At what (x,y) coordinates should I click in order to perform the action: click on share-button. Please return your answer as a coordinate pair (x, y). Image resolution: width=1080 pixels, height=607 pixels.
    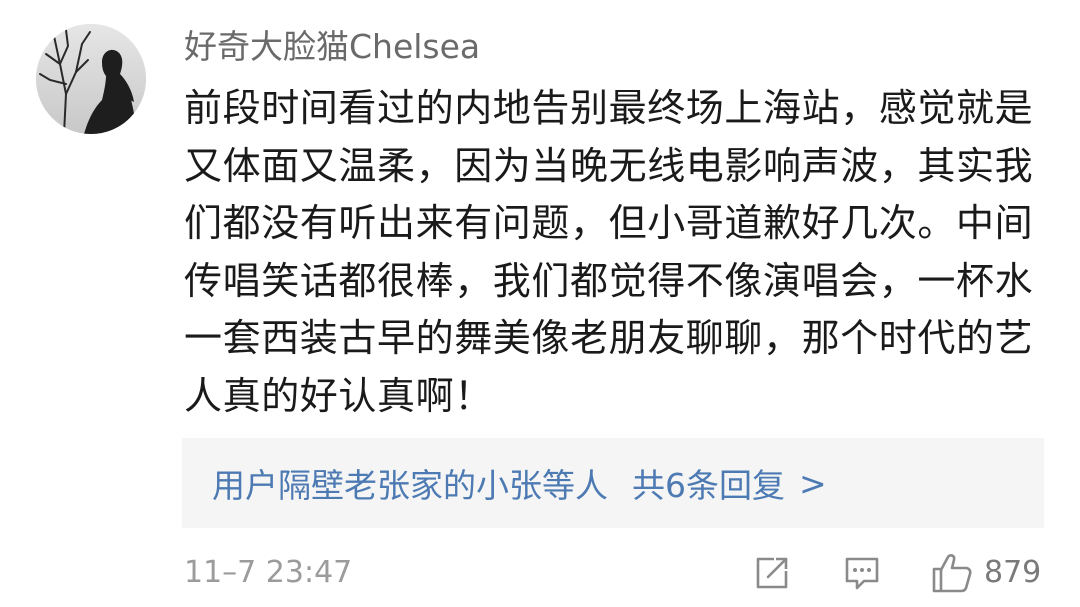
    Looking at the image, I should click on (772, 573).